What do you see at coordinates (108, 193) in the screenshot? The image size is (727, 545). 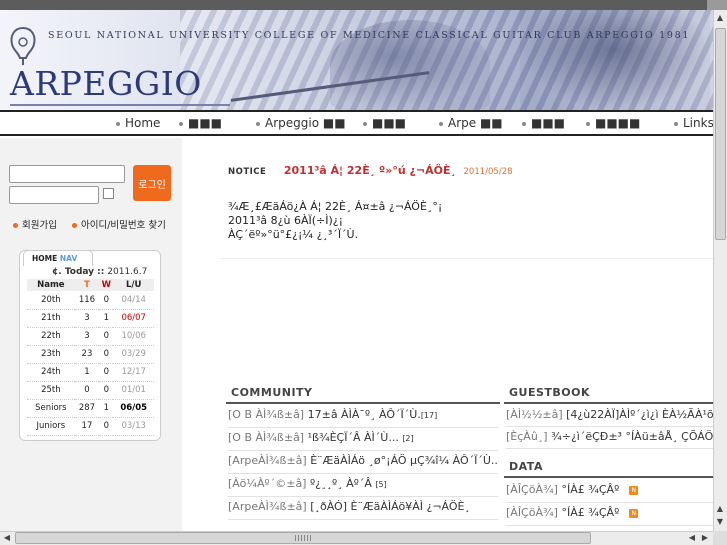 I see `save-login-checkbox` at bounding box center [108, 193].